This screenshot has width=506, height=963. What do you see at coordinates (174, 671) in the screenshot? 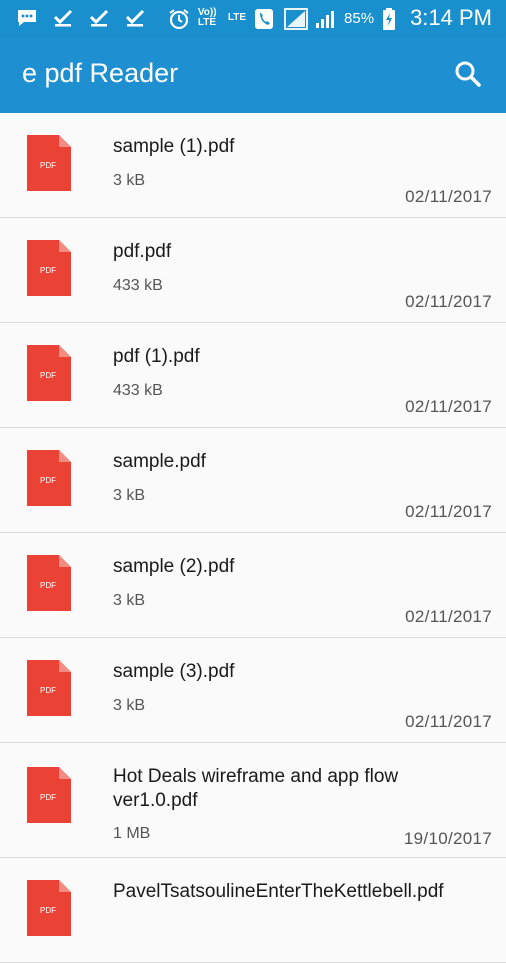
I see `file-name: sample (3).pdf` at bounding box center [174, 671].